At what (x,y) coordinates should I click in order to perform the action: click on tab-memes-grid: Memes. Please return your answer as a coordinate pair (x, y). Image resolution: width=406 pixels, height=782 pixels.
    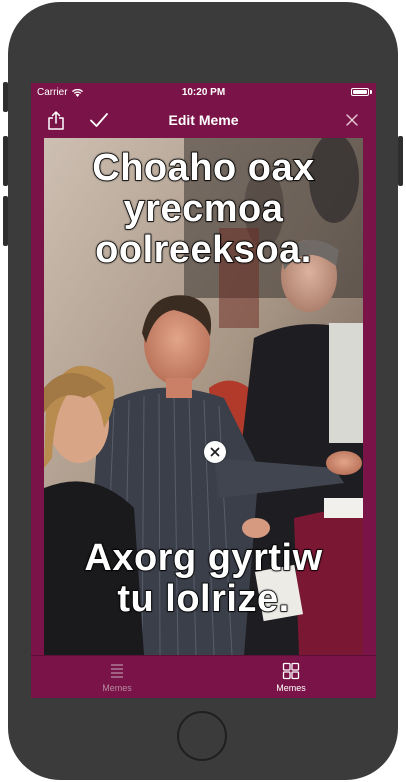
    Looking at the image, I should click on (291, 676).